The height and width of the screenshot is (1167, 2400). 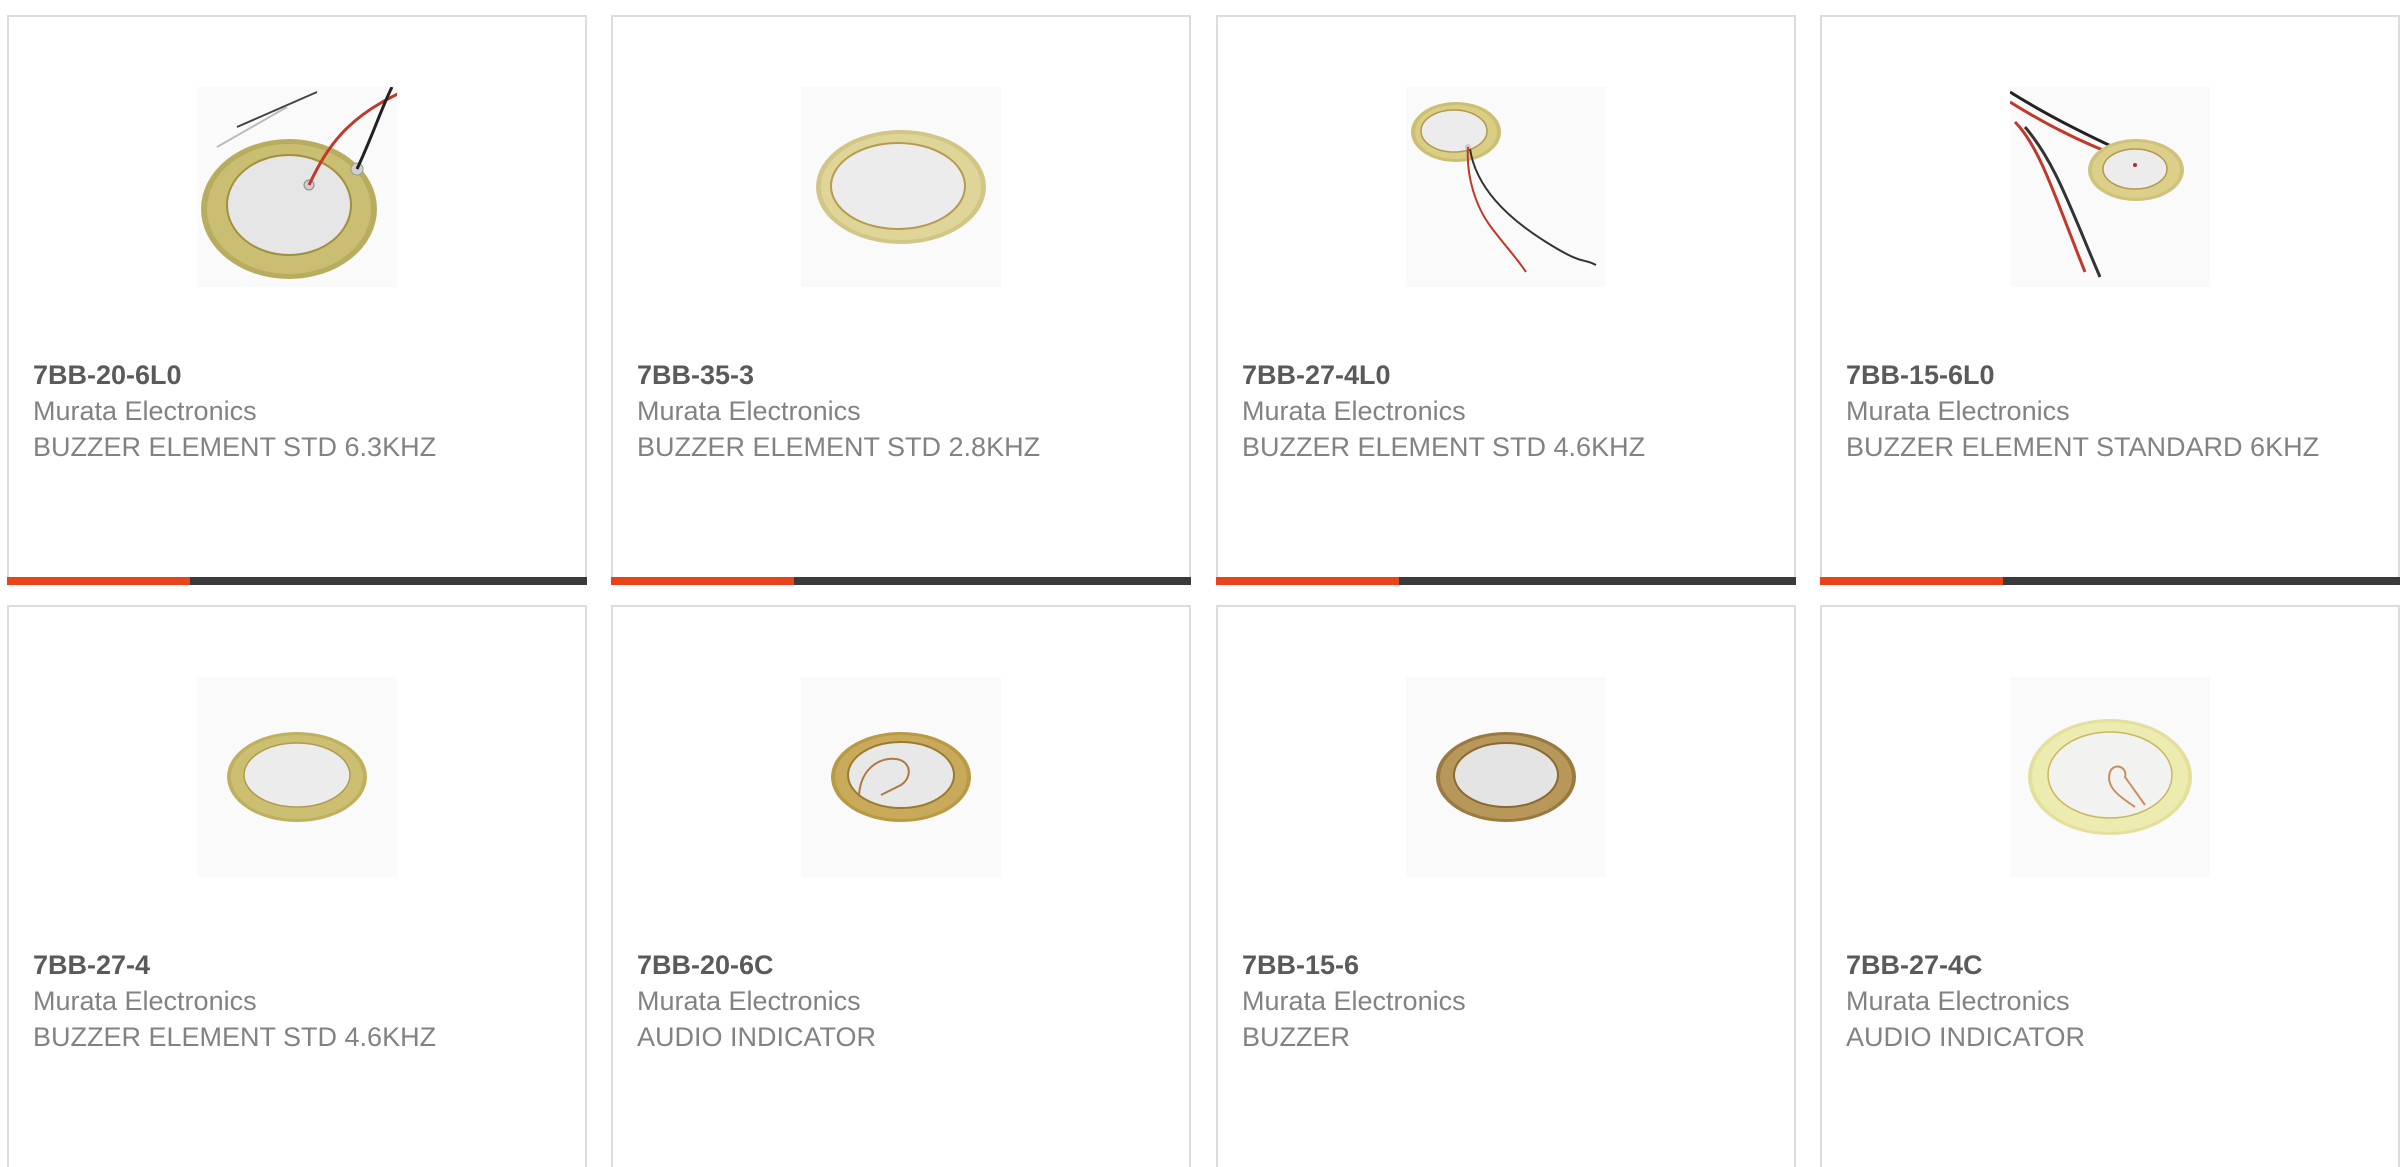 I want to click on description: BUZZER ELEMENT STANDARD 6KHZ, so click(x=2083, y=447).